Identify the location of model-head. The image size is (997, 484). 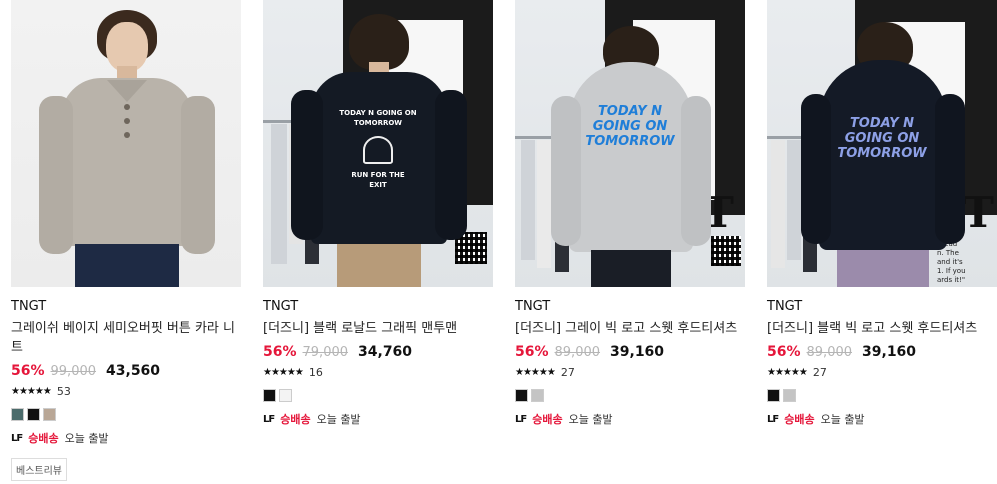
(127, 47).